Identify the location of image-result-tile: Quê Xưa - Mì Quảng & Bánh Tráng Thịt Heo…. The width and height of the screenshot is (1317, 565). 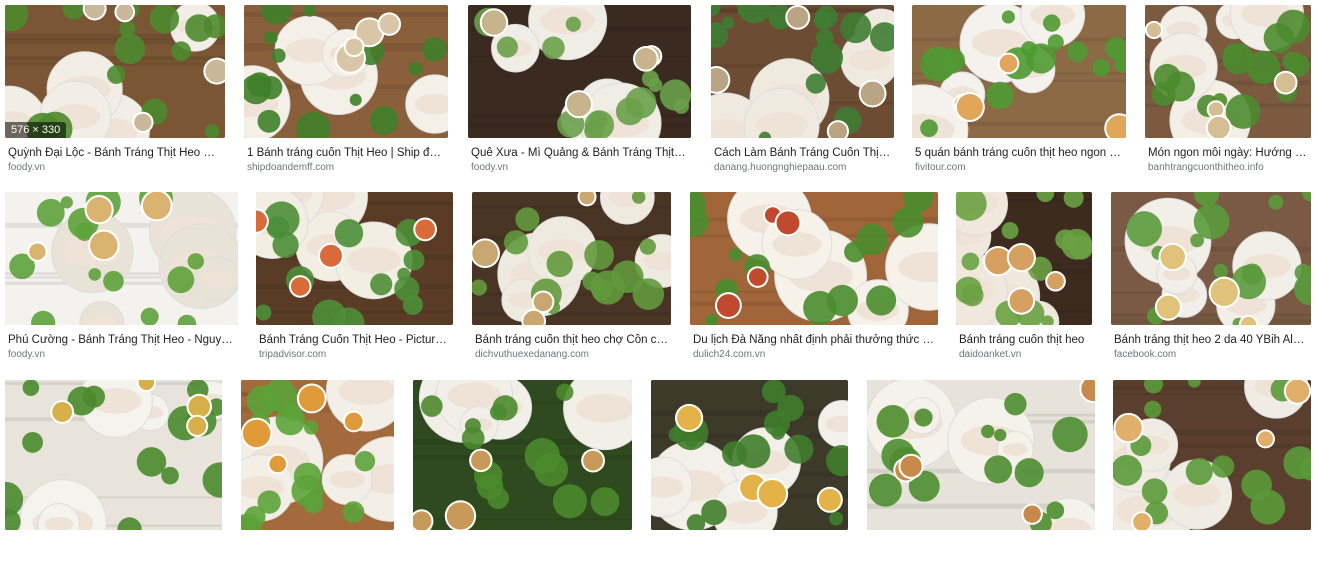
(579, 89).